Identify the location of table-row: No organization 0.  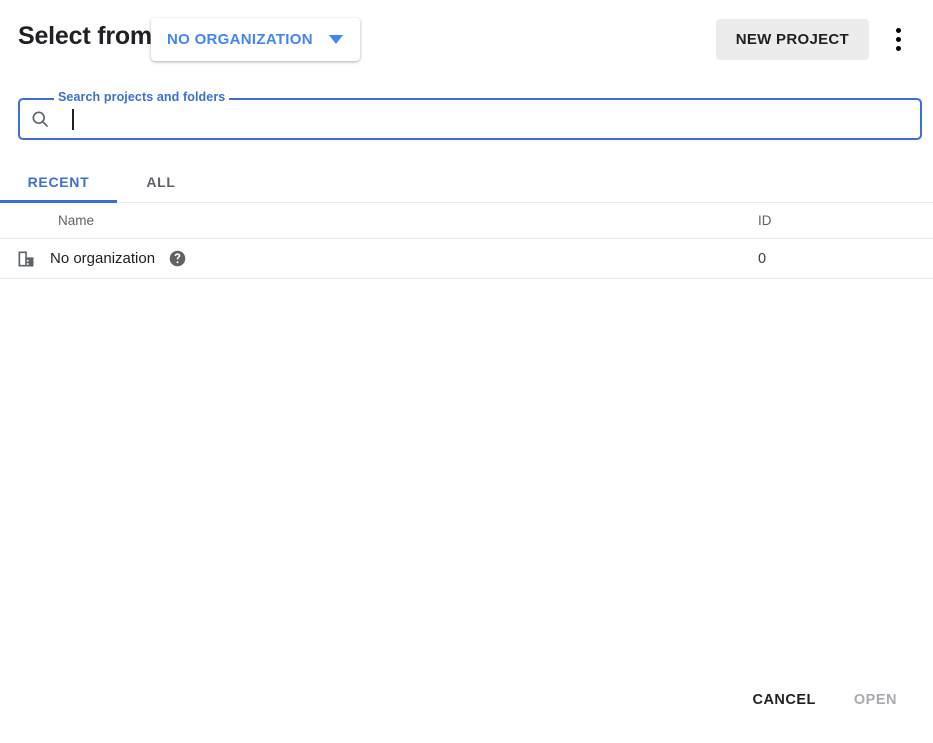
(466, 259).